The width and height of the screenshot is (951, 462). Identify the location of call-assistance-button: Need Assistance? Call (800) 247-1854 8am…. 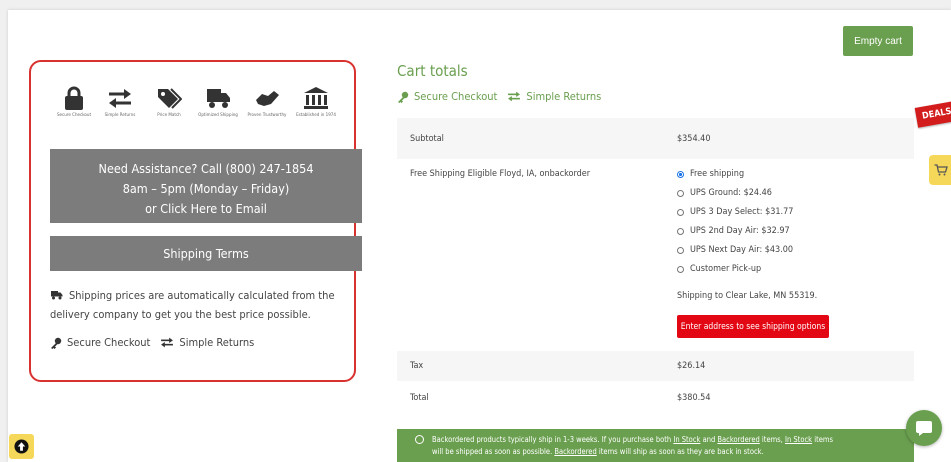
(206, 186).